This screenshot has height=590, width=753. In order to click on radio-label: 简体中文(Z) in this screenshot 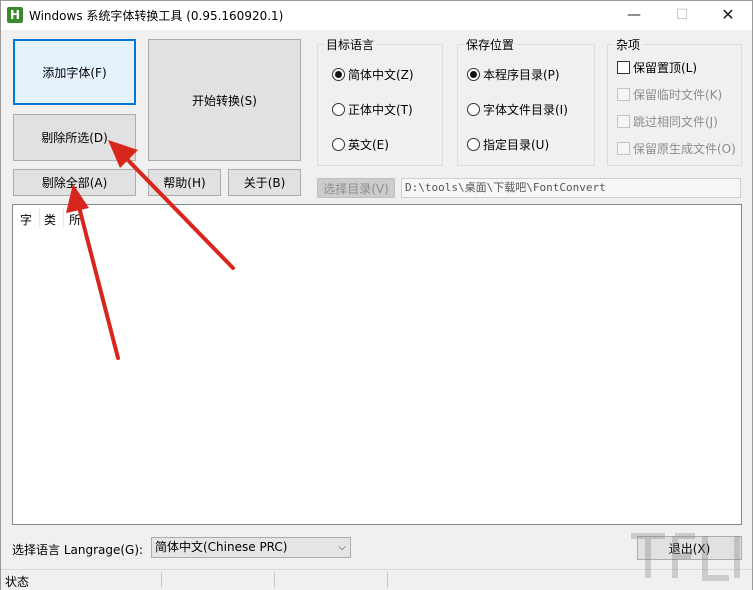, I will do `click(381, 75)`.